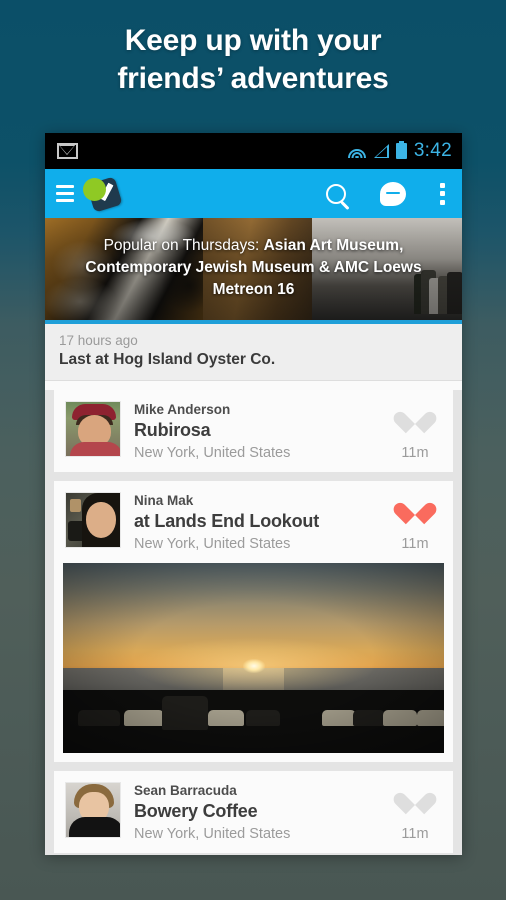 This screenshot has height=900, width=506. What do you see at coordinates (253, 60) in the screenshot?
I see `page-title: Keep up with your friends’ adventures` at bounding box center [253, 60].